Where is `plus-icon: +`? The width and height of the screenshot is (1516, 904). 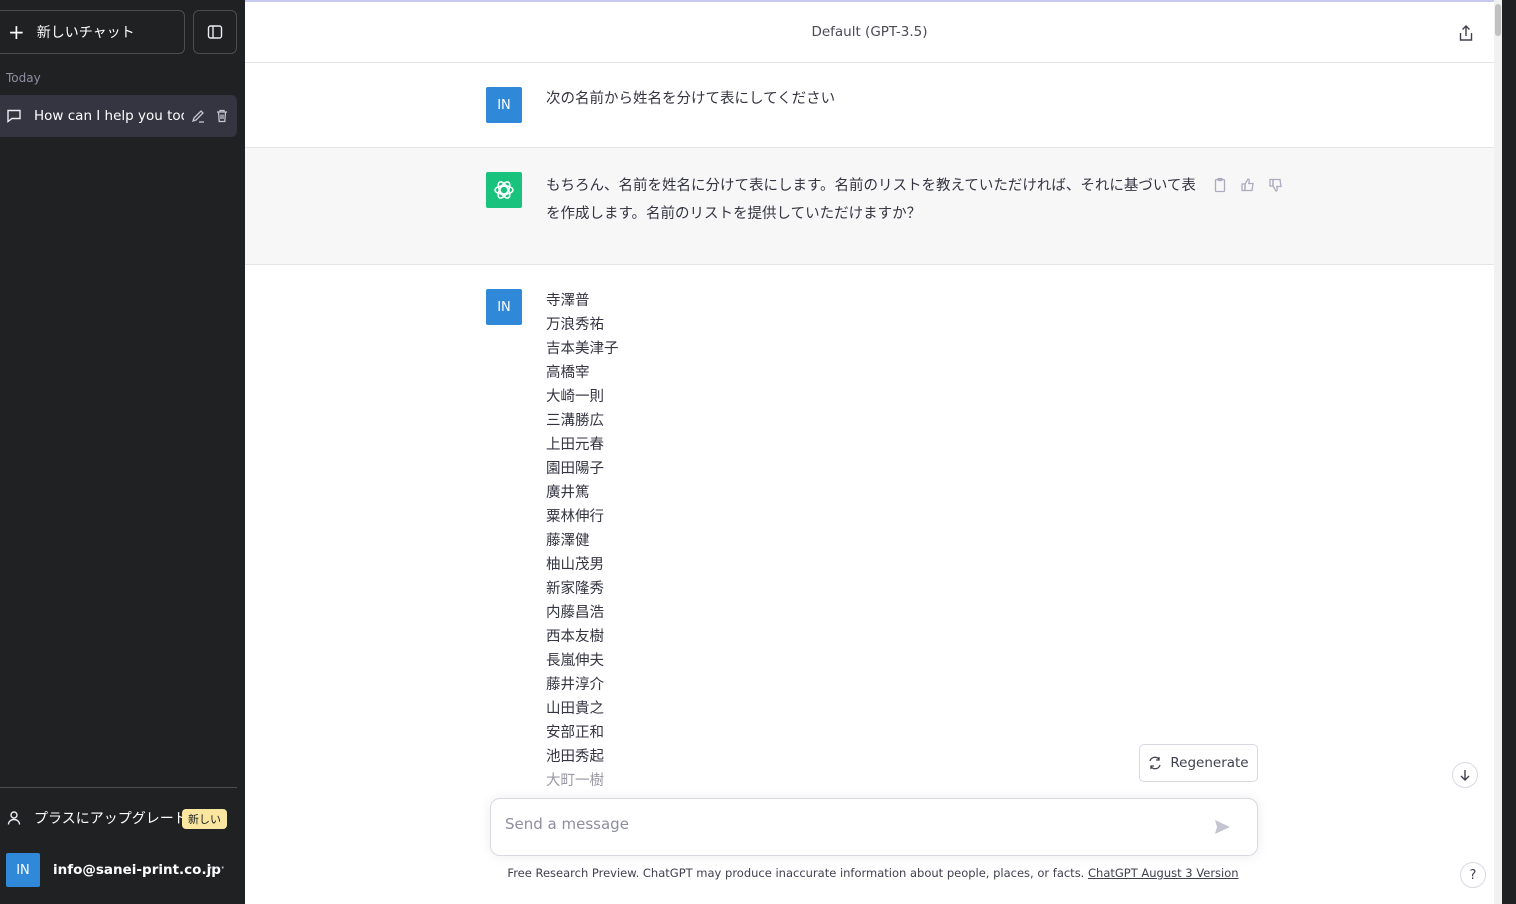 plus-icon: + is located at coordinates (16, 32).